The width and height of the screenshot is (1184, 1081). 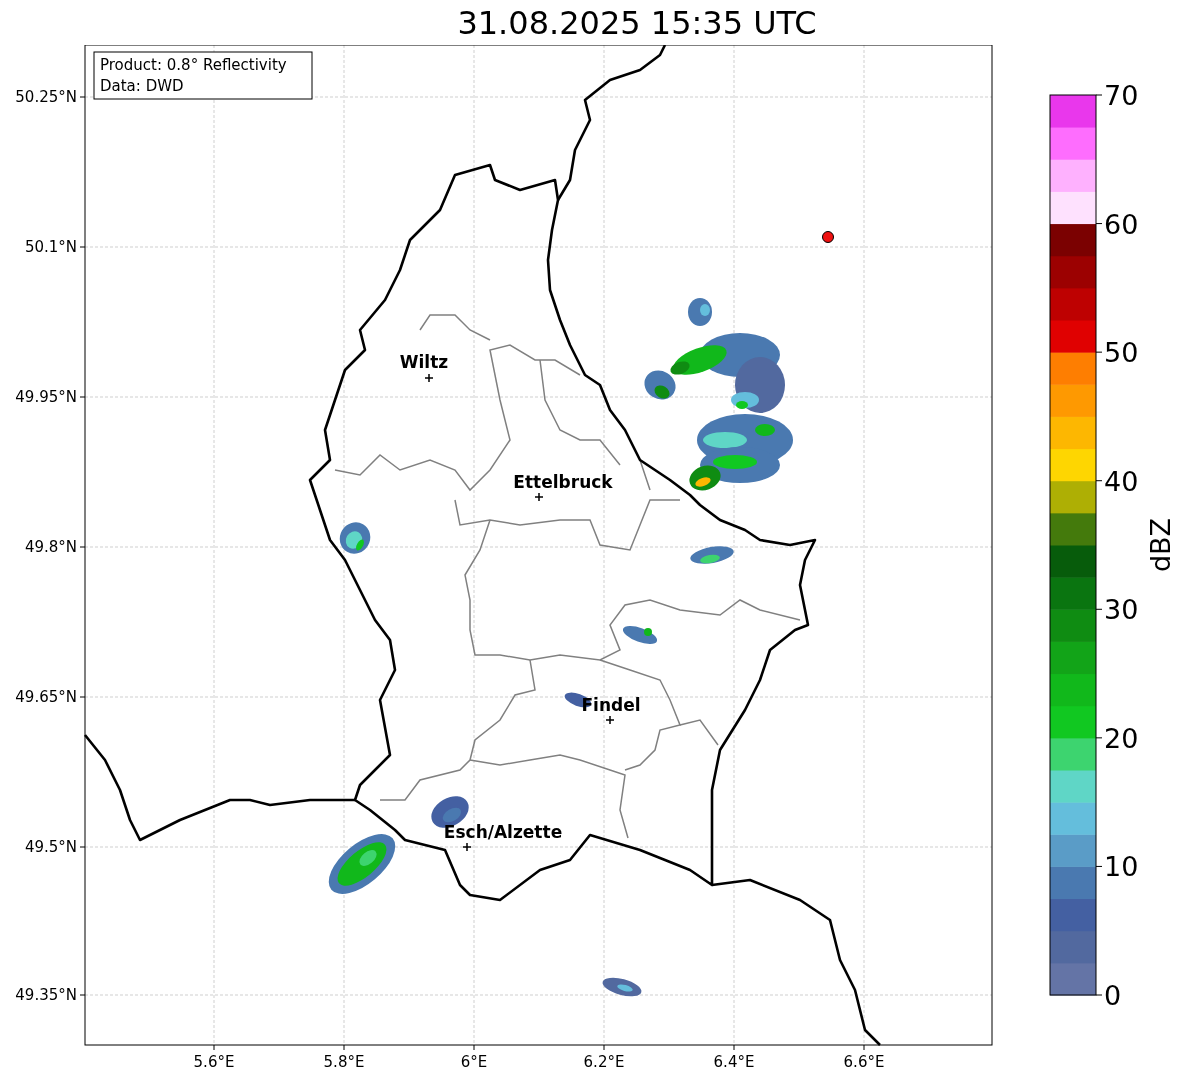 What do you see at coordinates (637, 23) in the screenshot?
I see `chart-title: 31.08.2025 15:35 UTC` at bounding box center [637, 23].